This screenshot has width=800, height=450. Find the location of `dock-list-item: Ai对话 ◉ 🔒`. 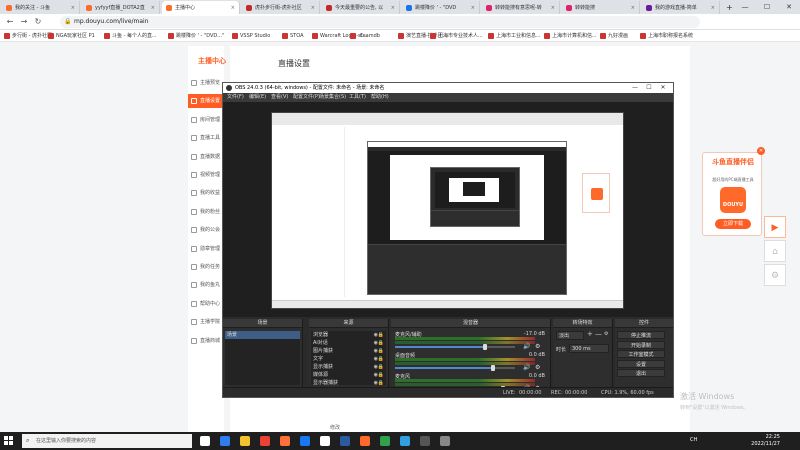

dock-list-item: Ai对话 ◉ 🔒 is located at coordinates (348, 343).